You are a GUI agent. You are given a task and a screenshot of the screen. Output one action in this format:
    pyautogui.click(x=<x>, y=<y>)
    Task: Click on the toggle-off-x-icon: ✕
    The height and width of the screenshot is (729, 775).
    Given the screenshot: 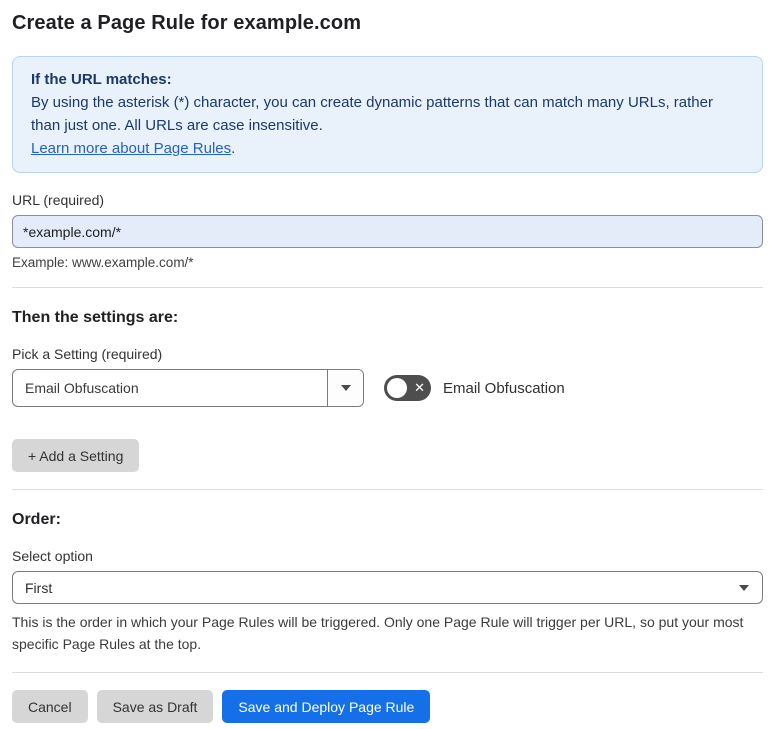 What is the action you would take?
    pyautogui.click(x=419, y=388)
    